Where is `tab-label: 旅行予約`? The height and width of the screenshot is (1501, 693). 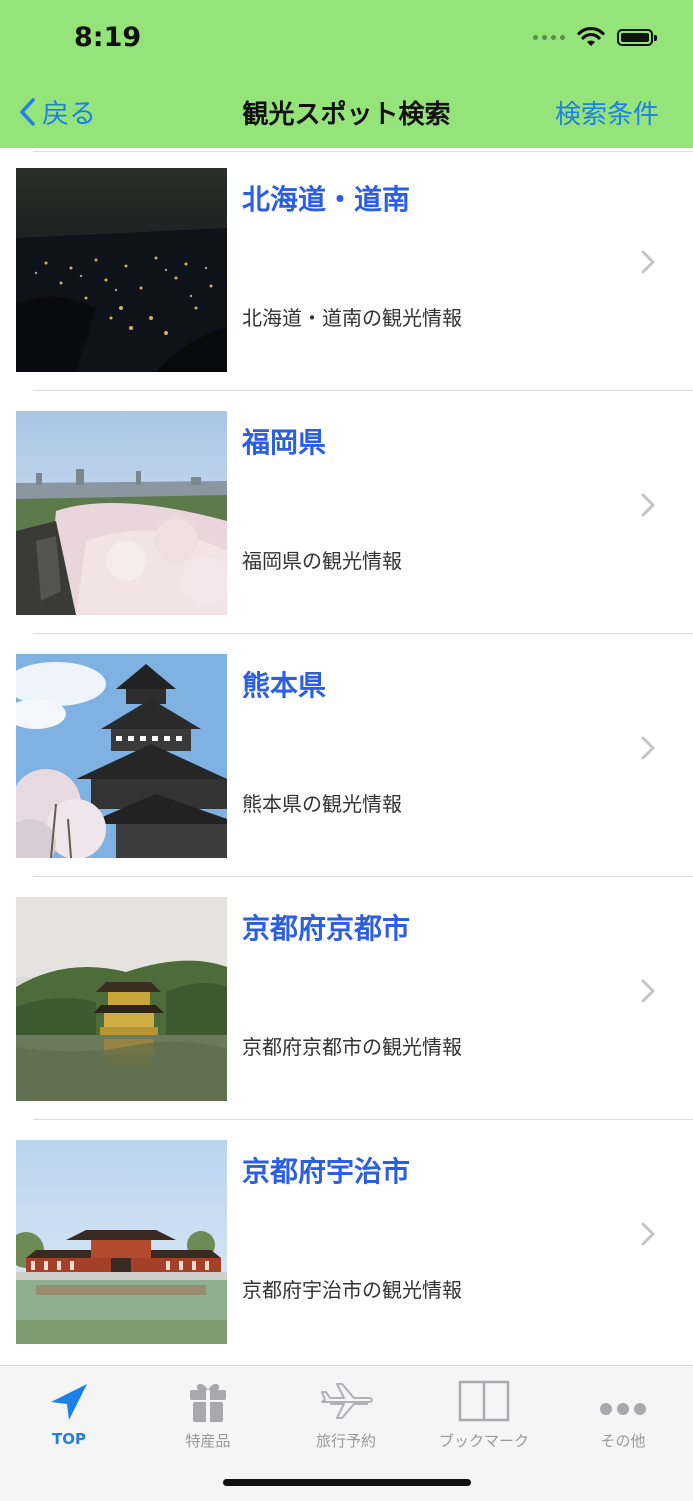 tab-label: 旅行予約 is located at coordinates (345, 1441).